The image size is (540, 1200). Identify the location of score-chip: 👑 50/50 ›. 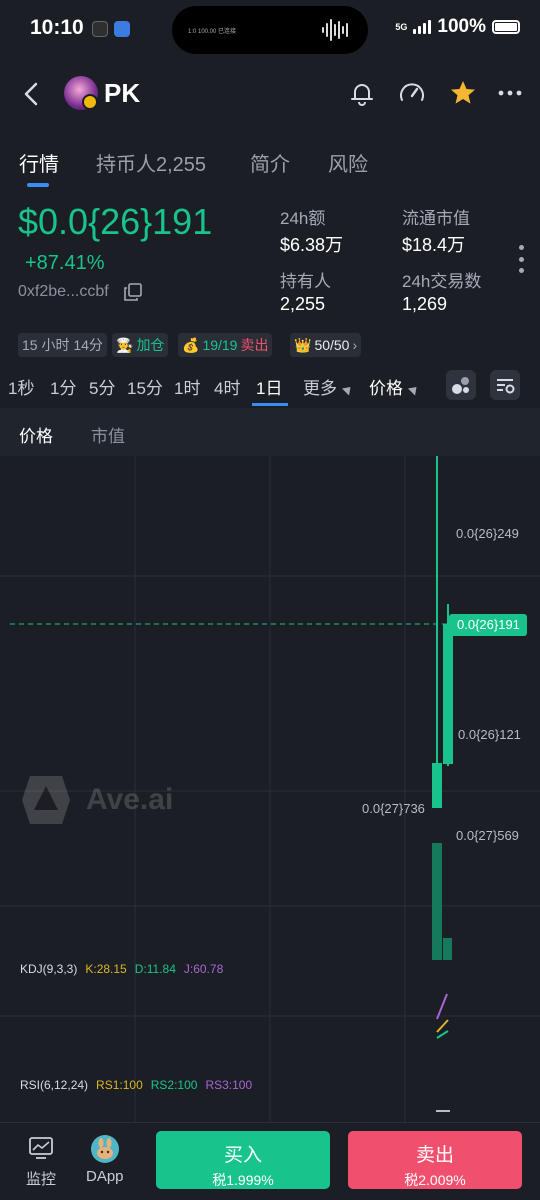
(326, 345).